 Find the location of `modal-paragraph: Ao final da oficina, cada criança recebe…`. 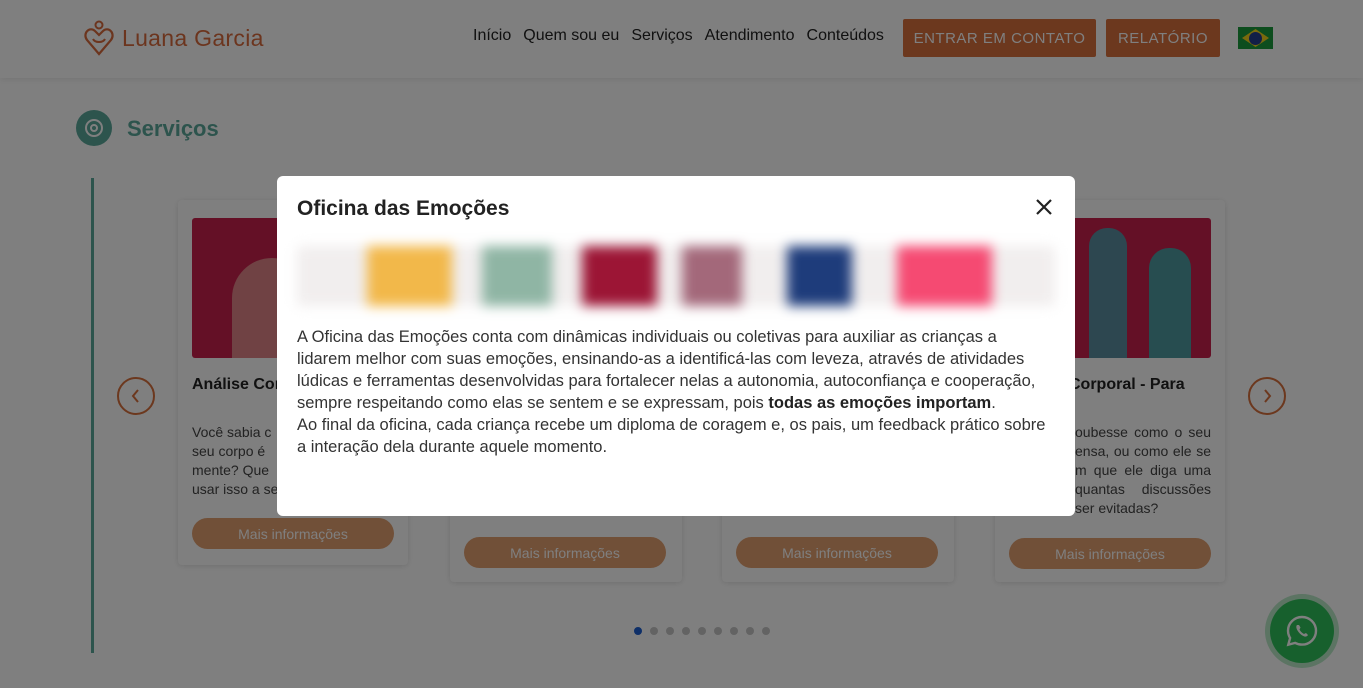

modal-paragraph: Ao final da oficina, cada criança recebe… is located at coordinates (671, 436).